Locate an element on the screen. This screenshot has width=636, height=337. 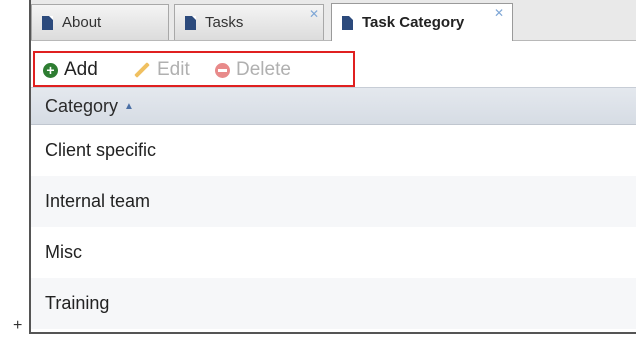
plus-circle-icon: + is located at coordinates (50, 70).